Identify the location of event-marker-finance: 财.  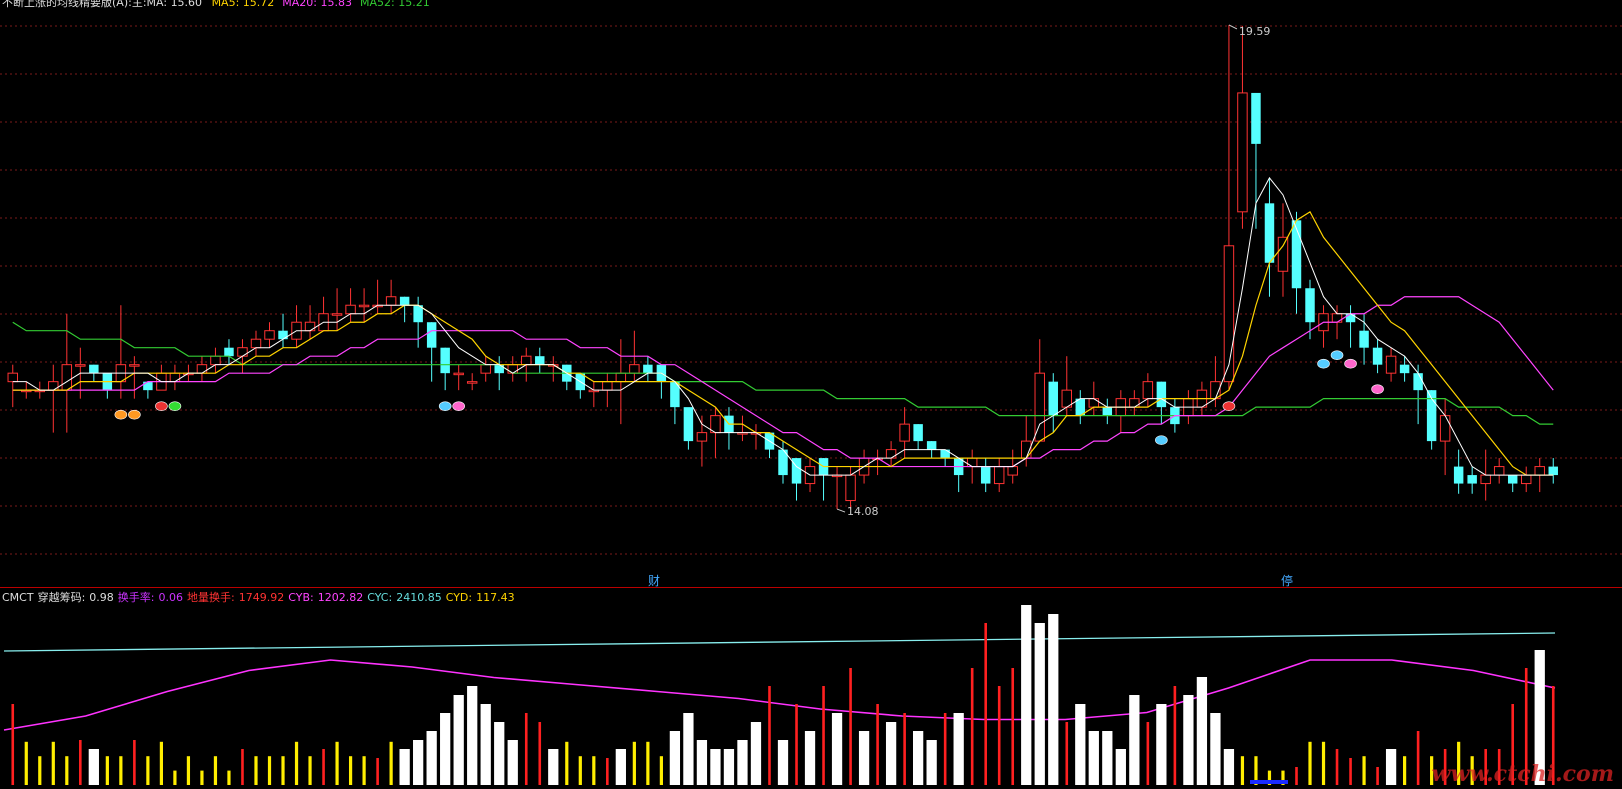
(654, 580).